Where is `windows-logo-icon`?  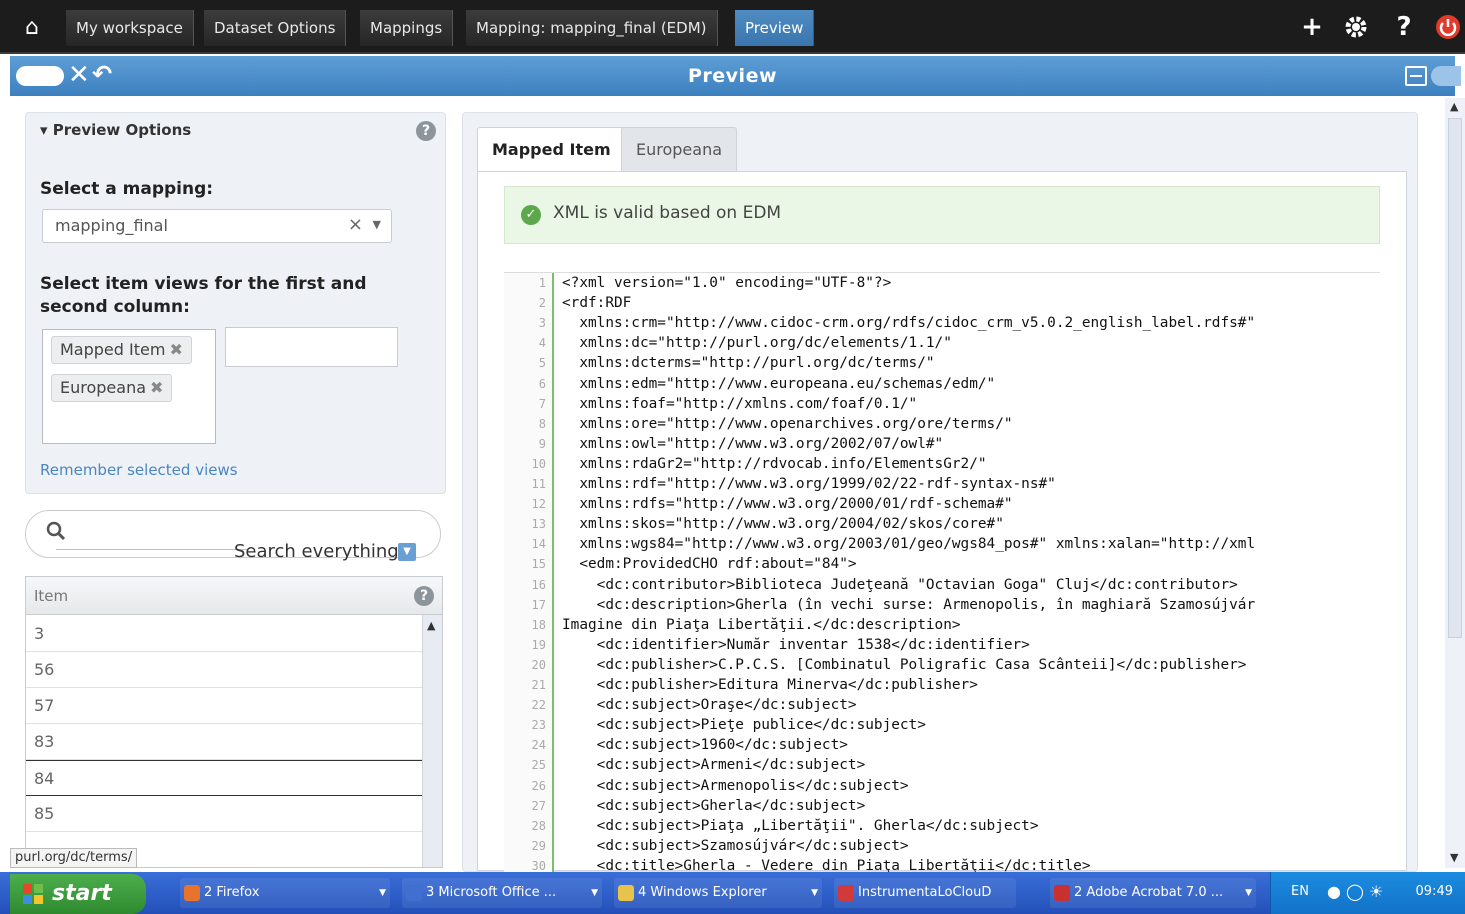
windows-logo-icon is located at coordinates (33, 894).